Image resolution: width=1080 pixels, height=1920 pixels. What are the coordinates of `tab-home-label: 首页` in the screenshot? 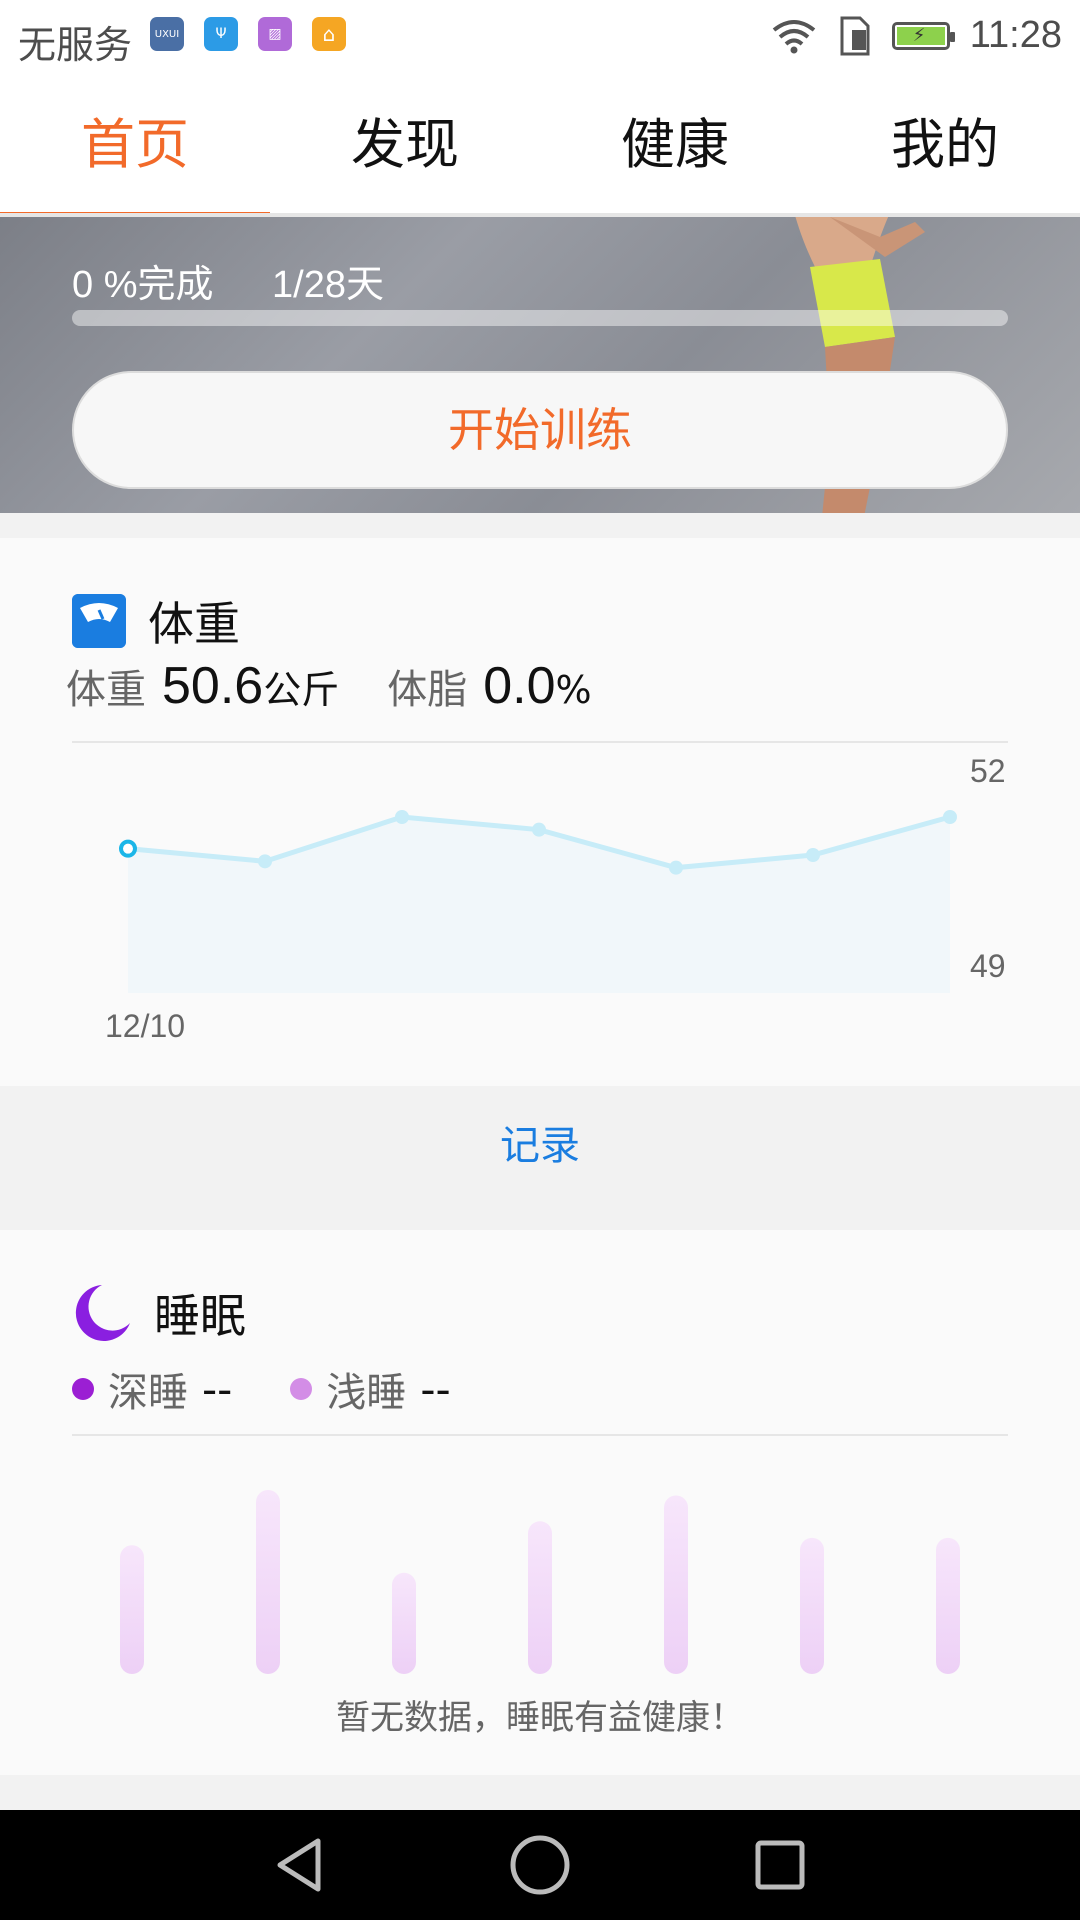 It's located at (135, 144).